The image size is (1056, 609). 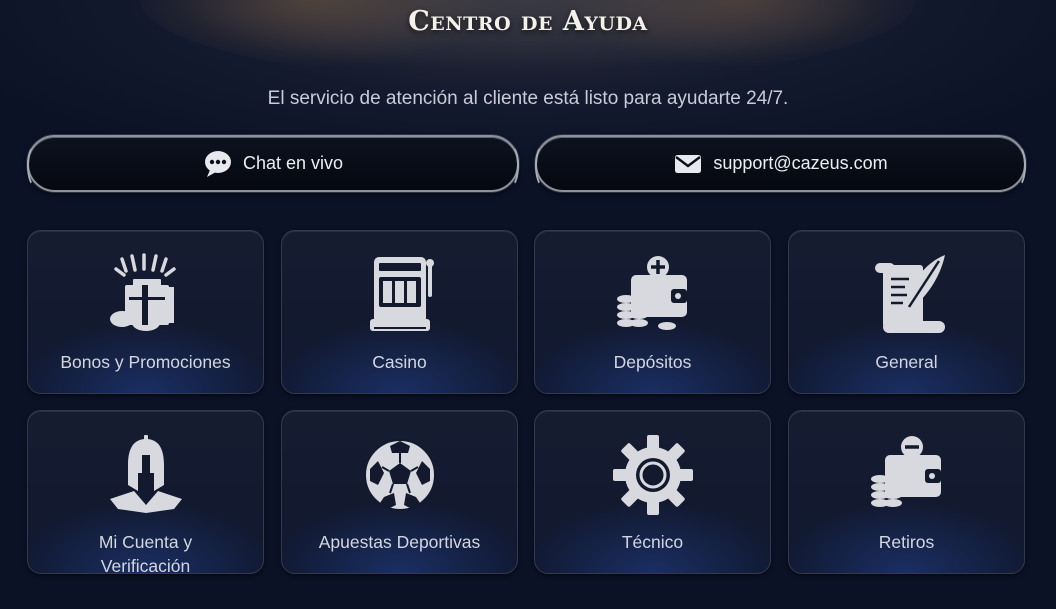 I want to click on category-label: Mi Cuenta y Verificación, so click(x=145, y=554).